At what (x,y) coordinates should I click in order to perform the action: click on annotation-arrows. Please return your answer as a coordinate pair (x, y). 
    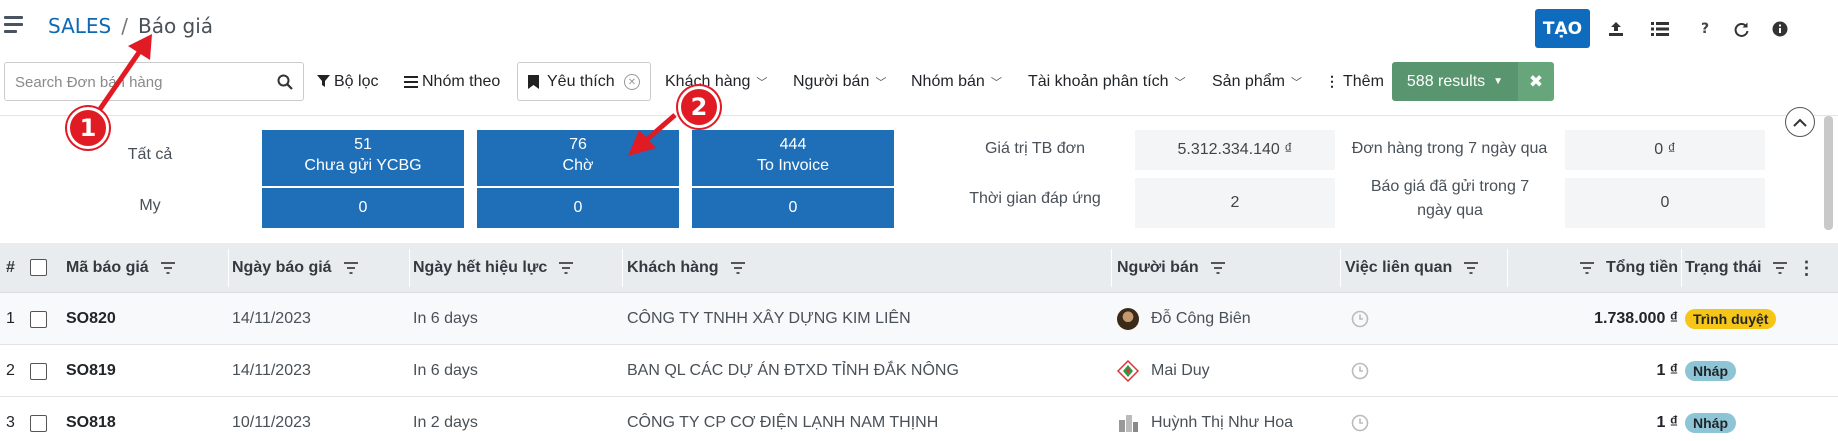
    Looking at the image, I should click on (386, 95).